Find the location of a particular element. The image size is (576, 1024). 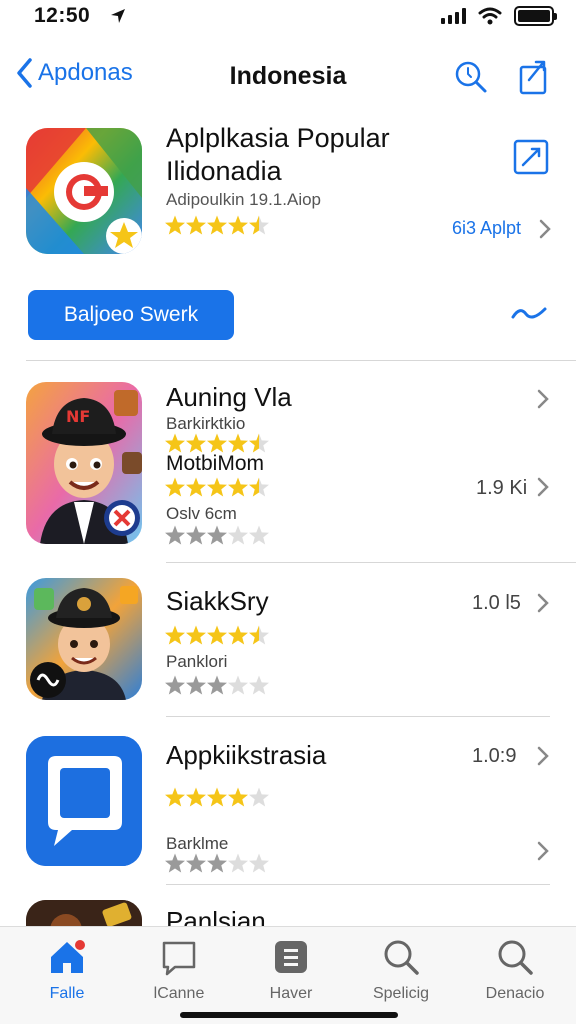

featured-count-link: 6i3 Aplpt is located at coordinates (486, 228).